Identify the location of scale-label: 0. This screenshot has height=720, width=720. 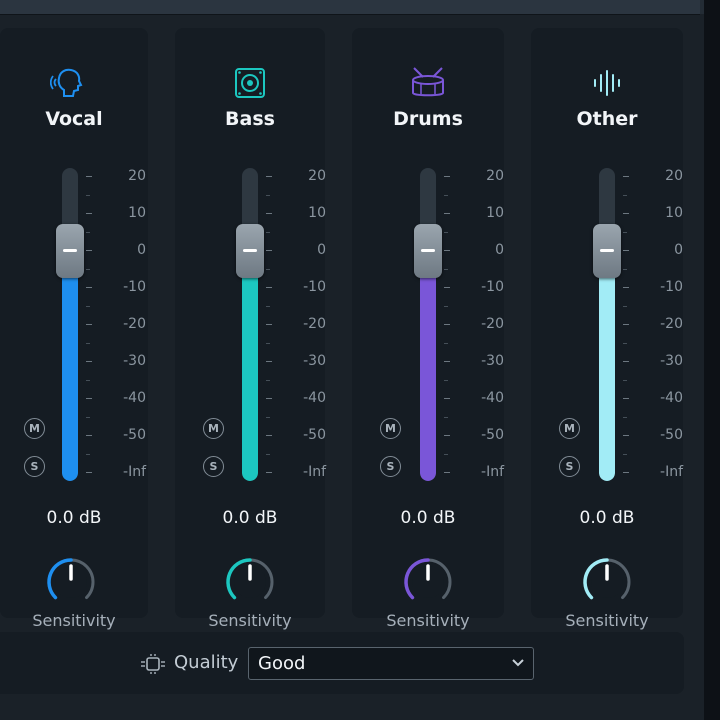
(321, 250).